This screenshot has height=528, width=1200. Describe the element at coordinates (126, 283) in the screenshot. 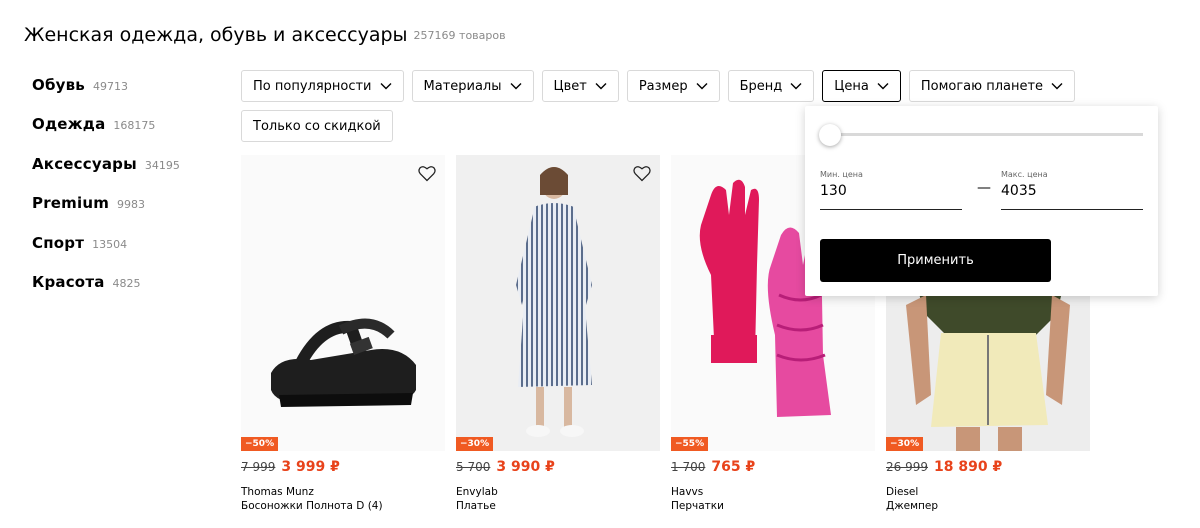

I see `sidebar-item-count: 4825` at that location.